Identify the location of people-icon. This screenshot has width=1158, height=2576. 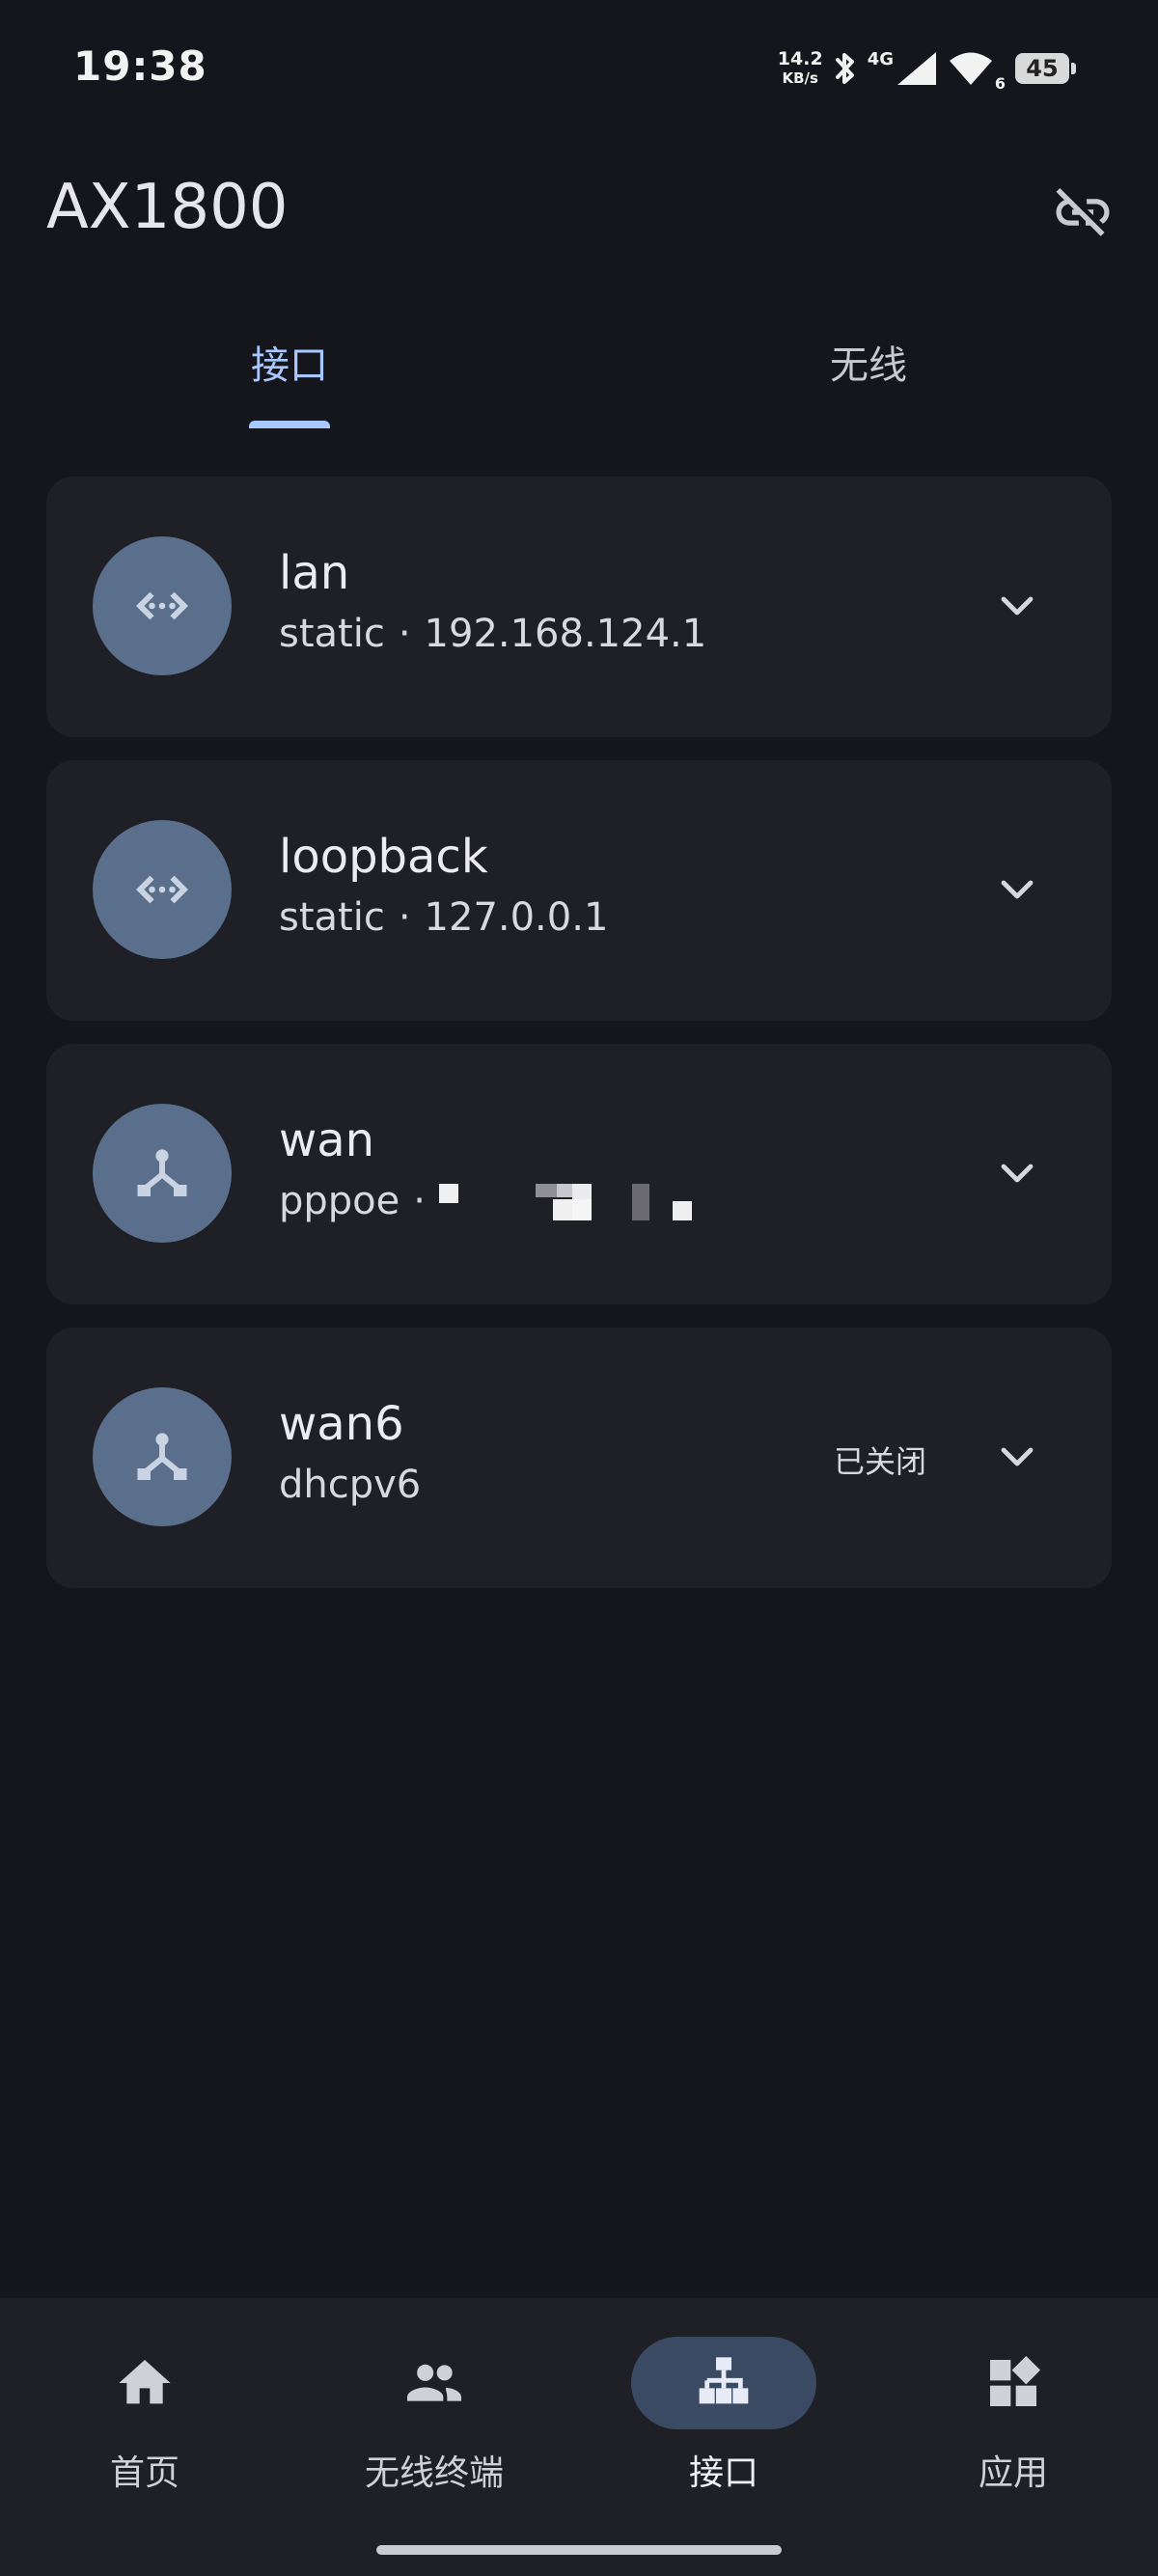
(434, 2383).